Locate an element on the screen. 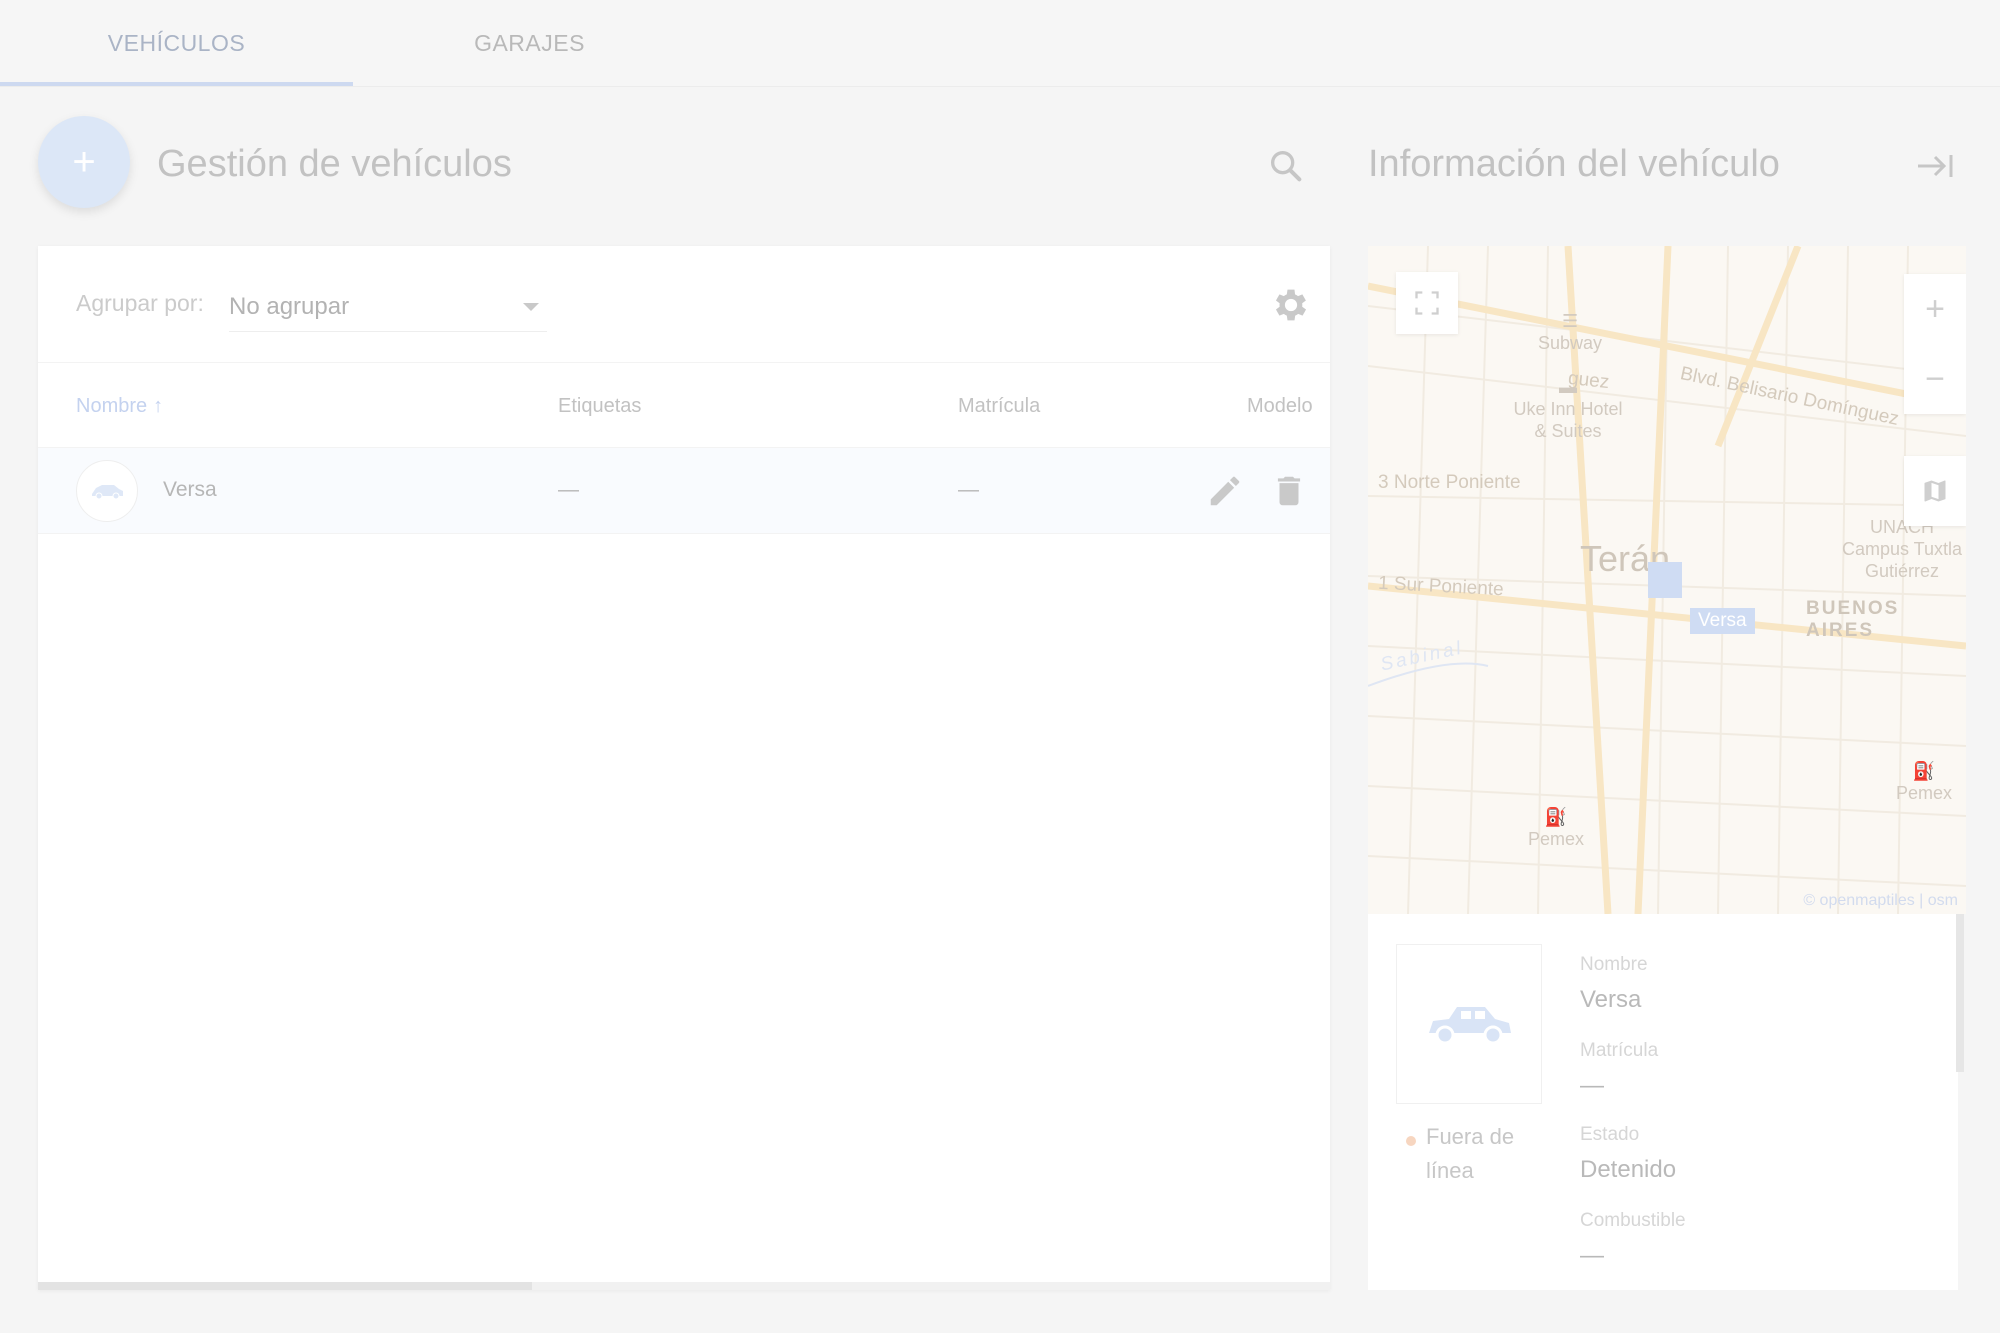 Image resolution: width=2000 pixels, height=1333 pixels. status-dot is located at coordinates (1411, 1141).